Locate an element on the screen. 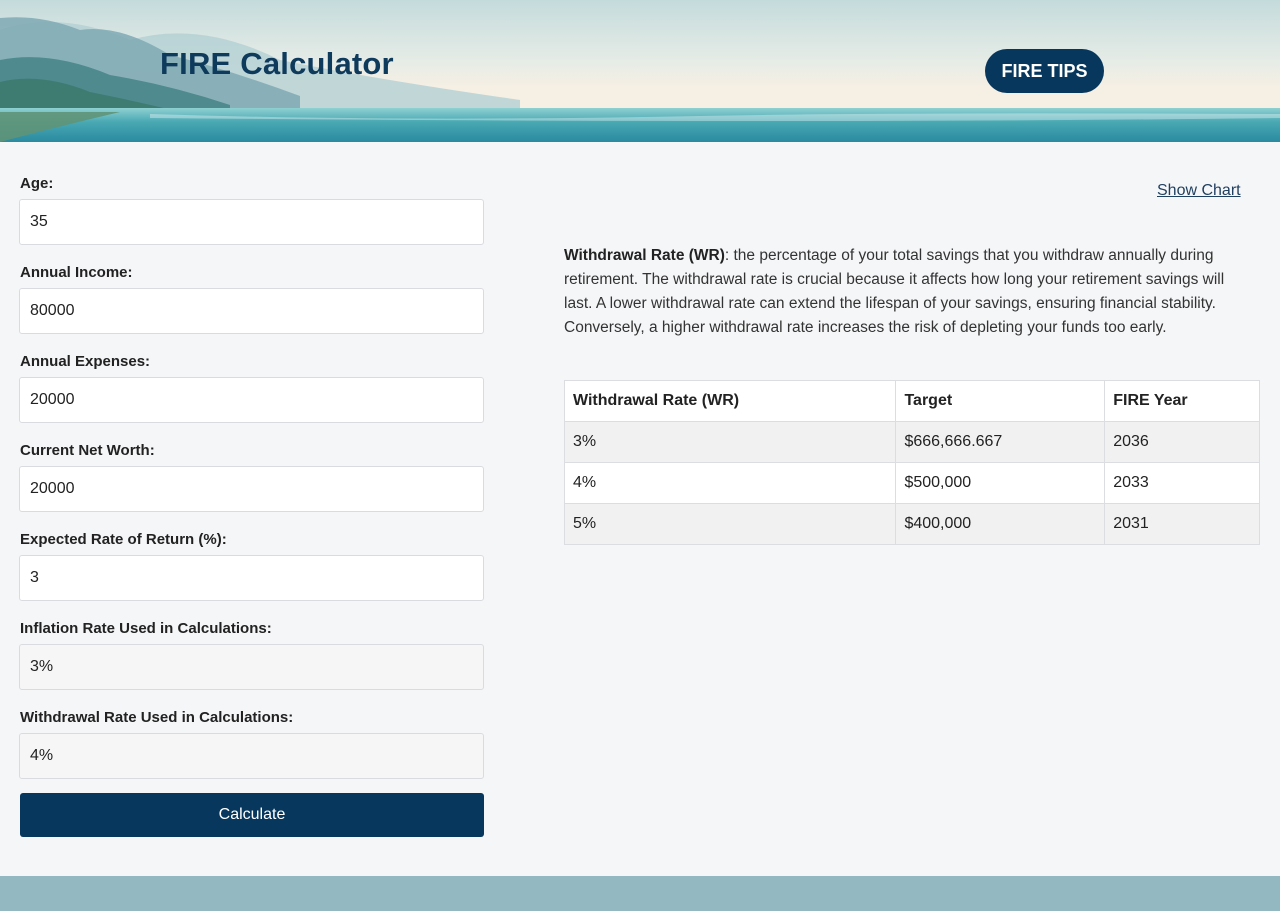 This screenshot has height=911, width=1280. page-title: FIRE Calculator is located at coordinates (277, 63).